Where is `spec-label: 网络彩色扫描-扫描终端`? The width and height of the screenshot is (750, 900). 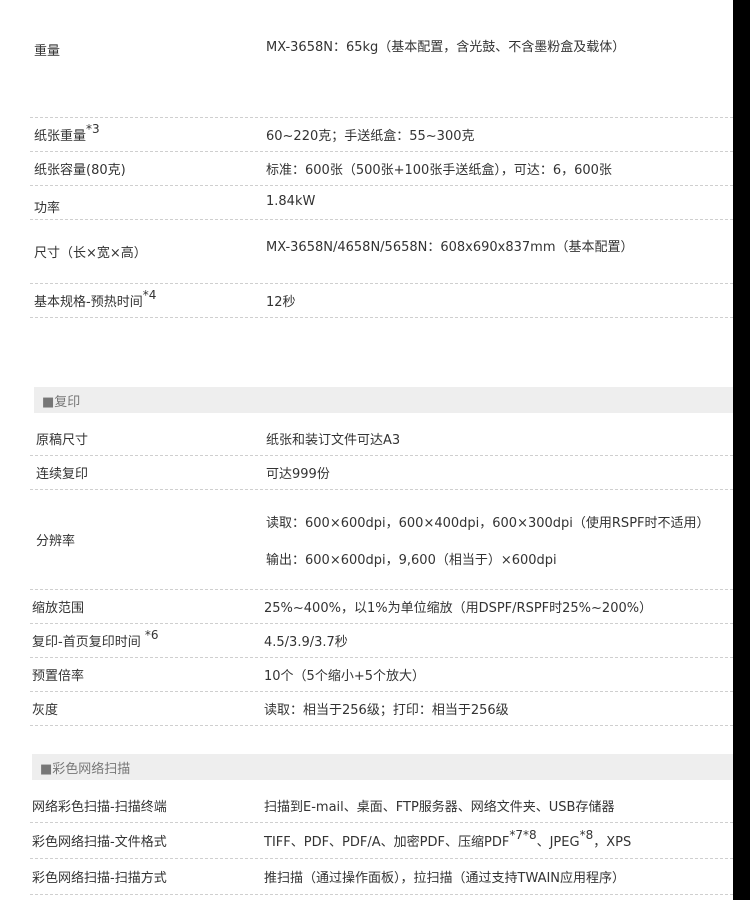 spec-label: 网络彩色扫描-扫描终端 is located at coordinates (99, 807).